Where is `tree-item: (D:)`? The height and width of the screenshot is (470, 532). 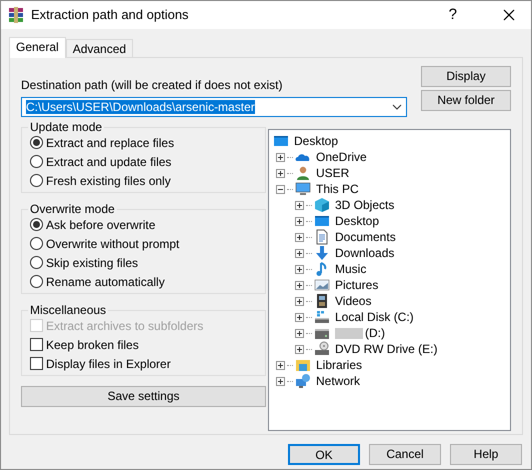
tree-item: (D:) is located at coordinates (375, 333).